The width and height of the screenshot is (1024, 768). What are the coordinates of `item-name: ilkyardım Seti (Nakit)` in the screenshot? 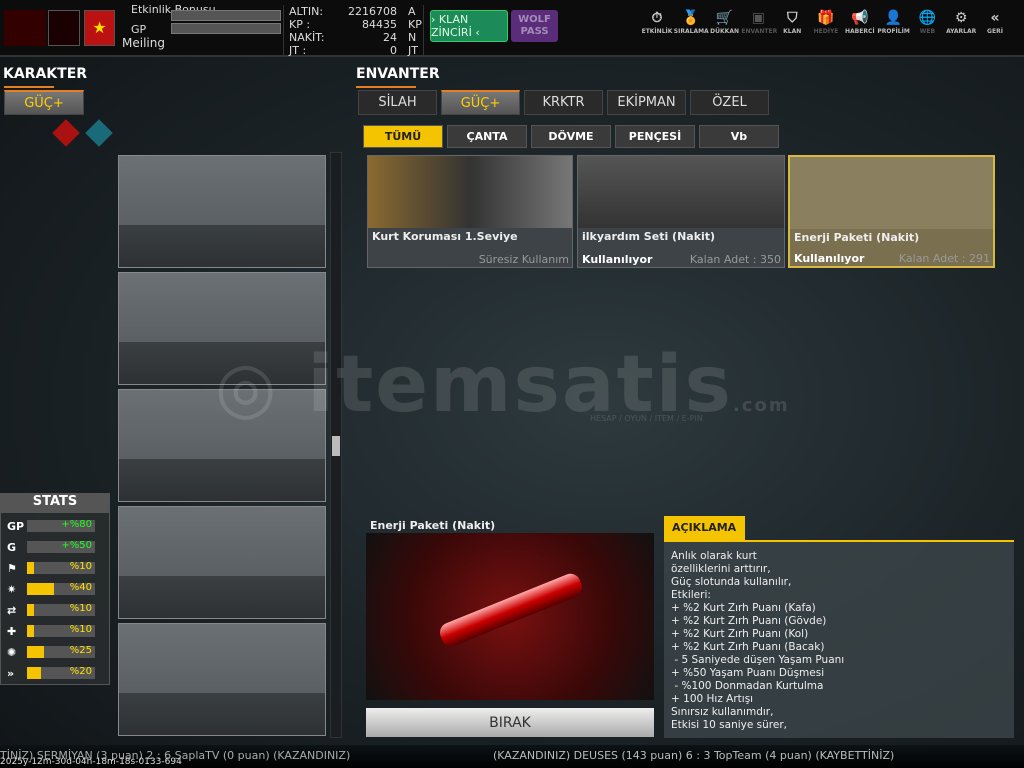 It's located at (649, 236).